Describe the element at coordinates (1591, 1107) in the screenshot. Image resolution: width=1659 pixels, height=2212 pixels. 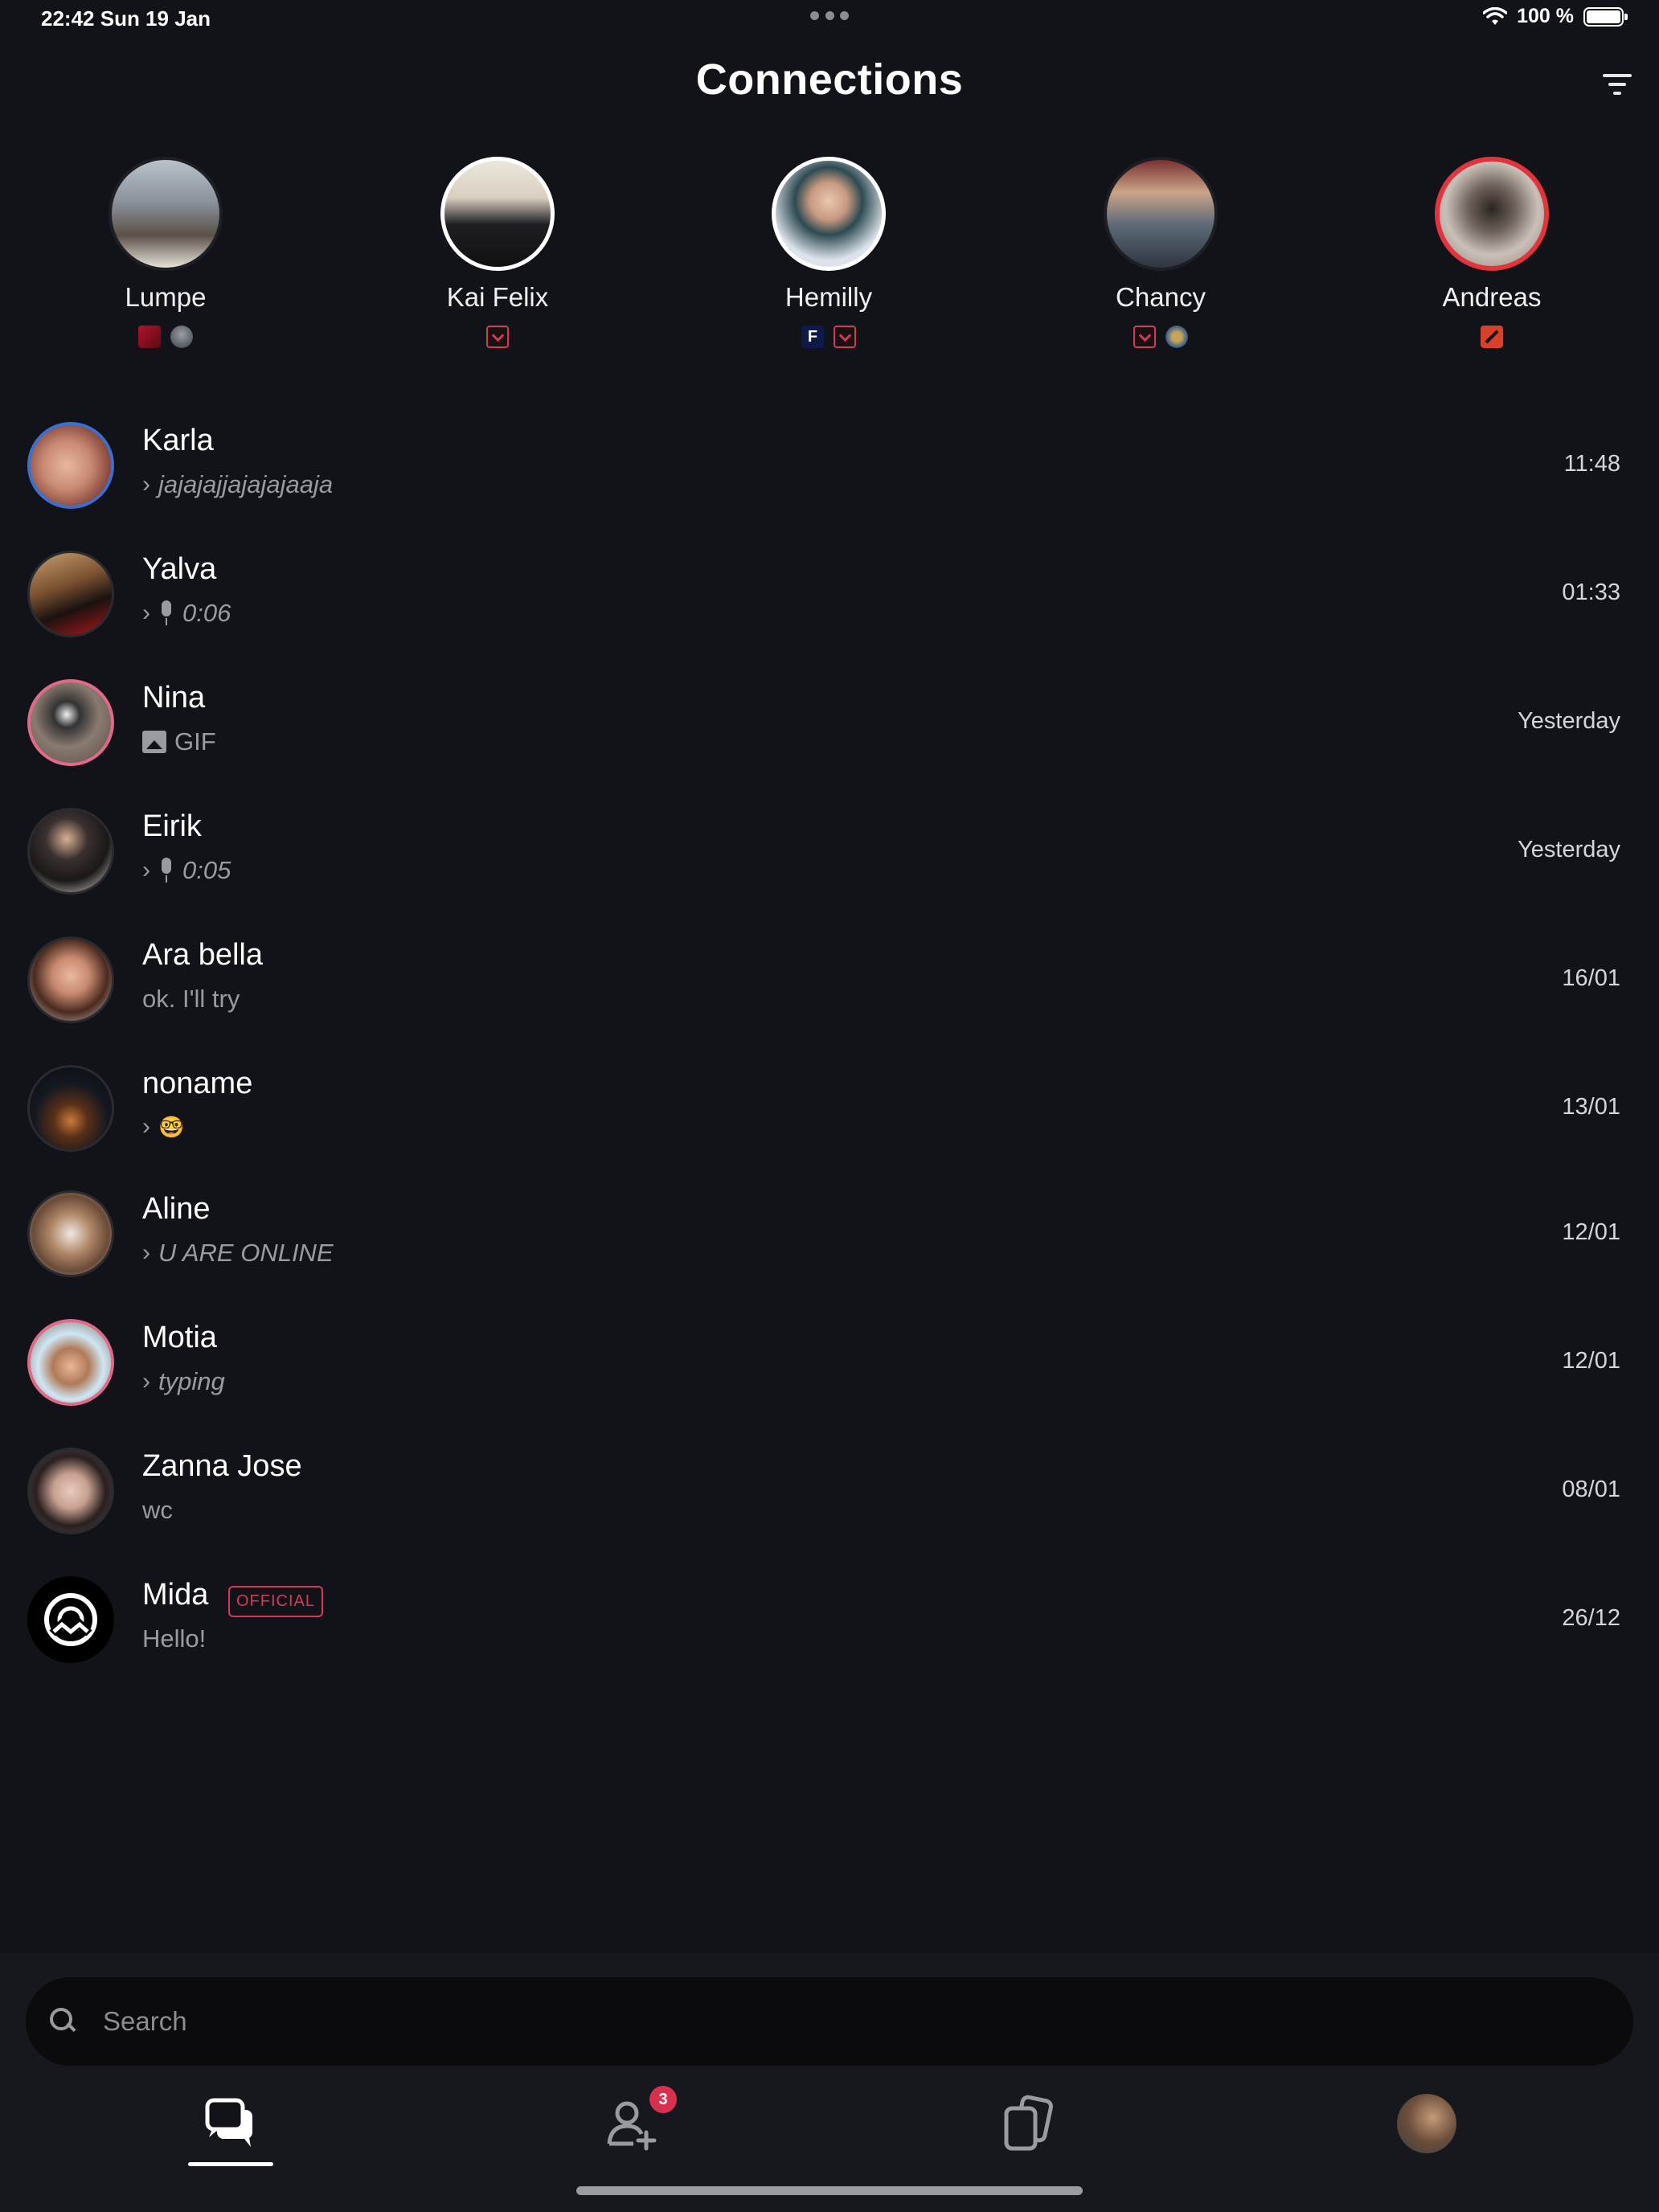
I see `chat-time: 13/01` at that location.